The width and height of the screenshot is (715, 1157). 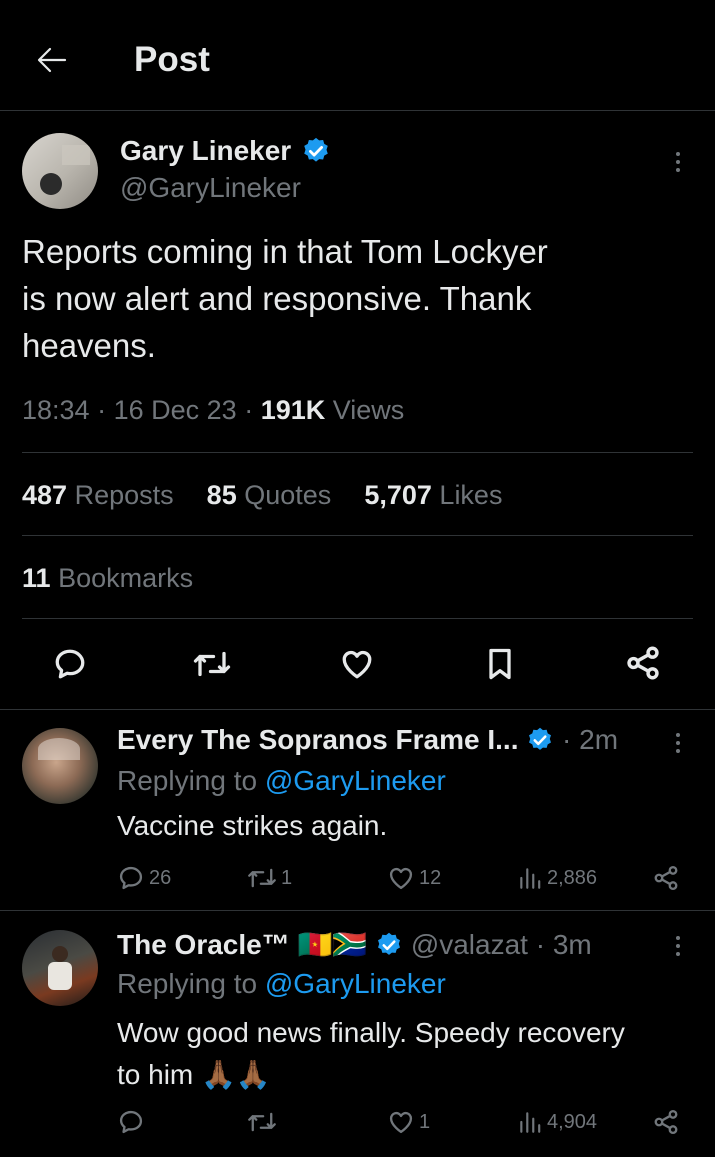 What do you see at coordinates (56, 410) in the screenshot?
I see `post-time: 18:34` at bounding box center [56, 410].